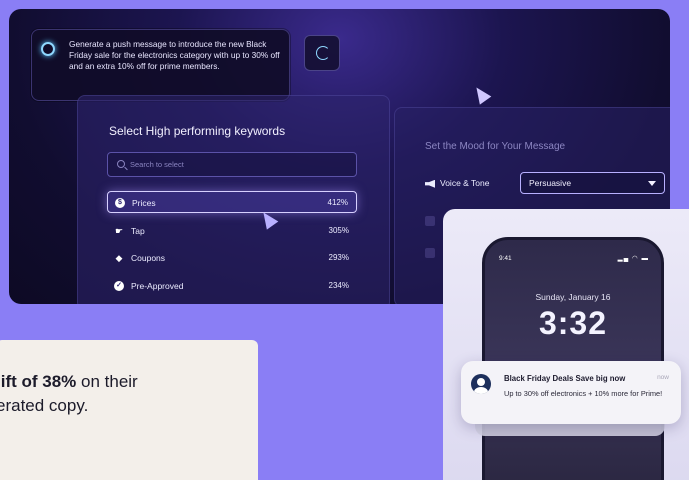 Image resolution: width=689 pixels, height=480 pixels. Describe the element at coordinates (44, 405) in the screenshot. I see `quote-line2: erated copy.` at that location.